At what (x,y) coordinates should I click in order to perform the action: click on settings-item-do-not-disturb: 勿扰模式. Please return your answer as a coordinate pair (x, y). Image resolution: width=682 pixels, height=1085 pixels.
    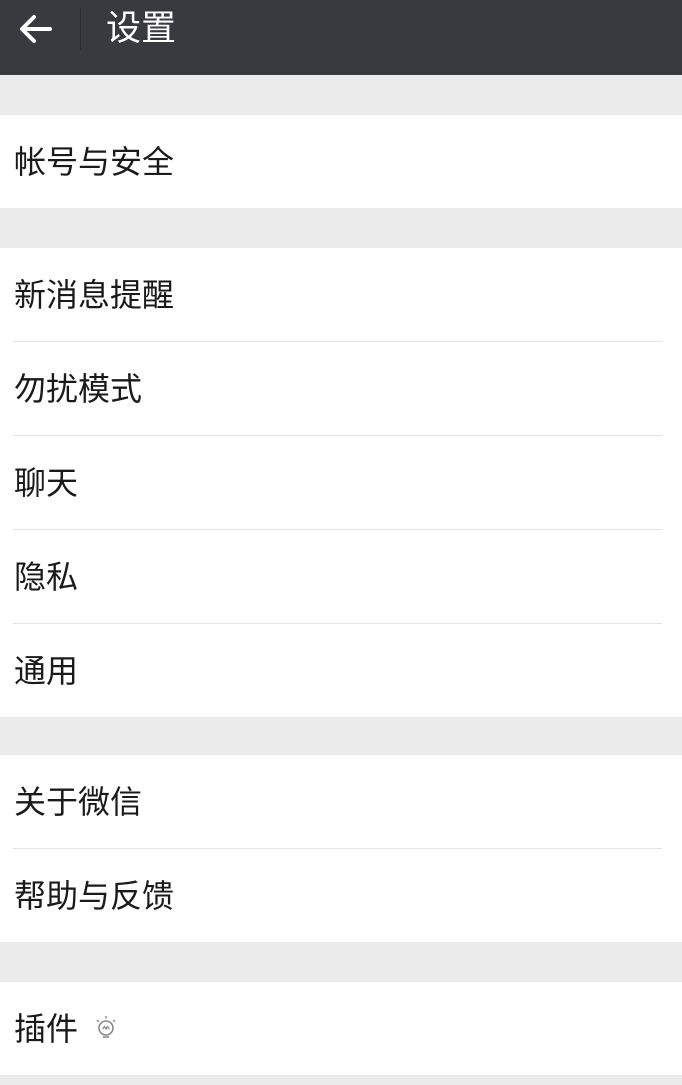
    Looking at the image, I should click on (337, 388).